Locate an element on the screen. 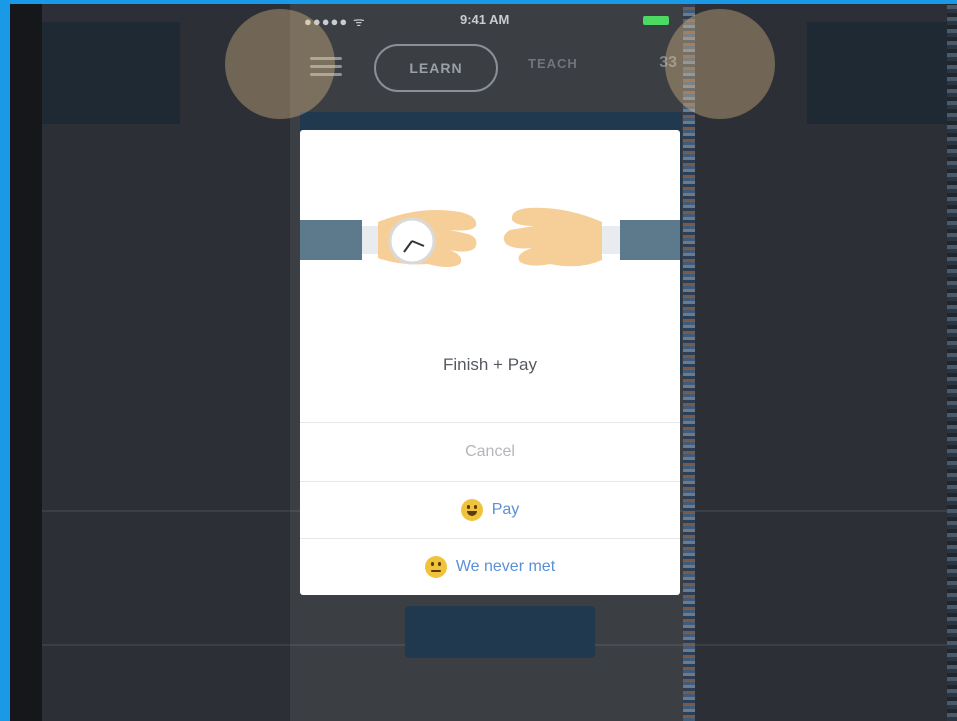 The height and width of the screenshot is (721, 957). cancel-label: Cancel is located at coordinates (490, 451).